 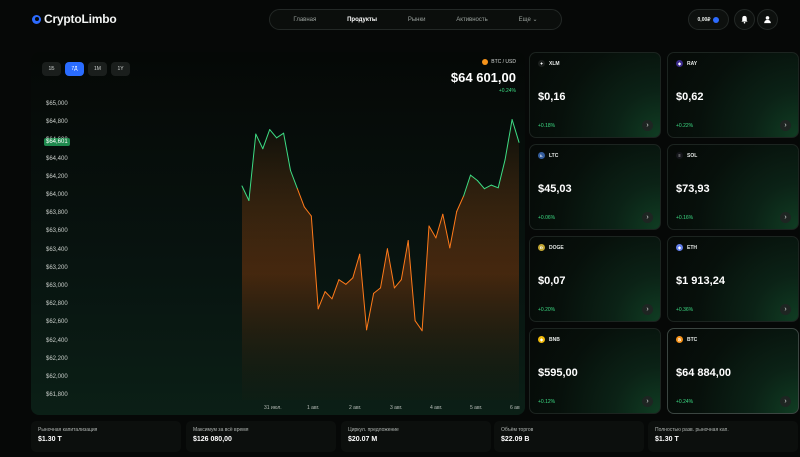 I want to click on y-axis-label: $64,400, so click(x=57, y=158).